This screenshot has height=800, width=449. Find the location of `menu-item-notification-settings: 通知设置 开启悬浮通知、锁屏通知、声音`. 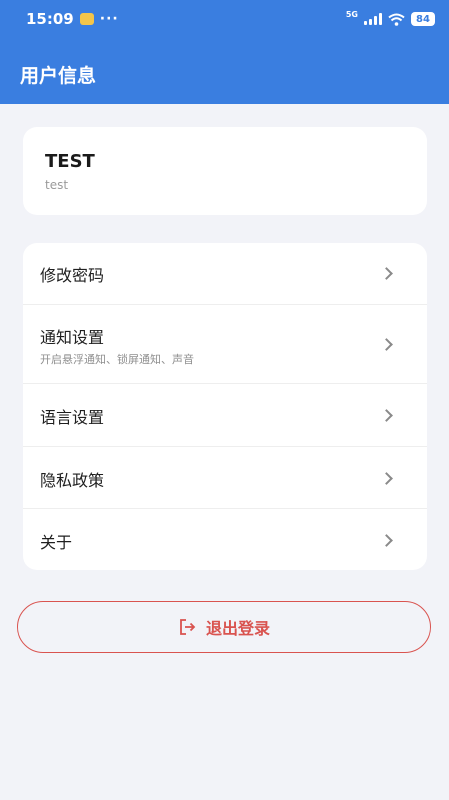

menu-item-notification-settings: 通知设置 开启悬浮通知、锁屏通知、声音 is located at coordinates (225, 344).